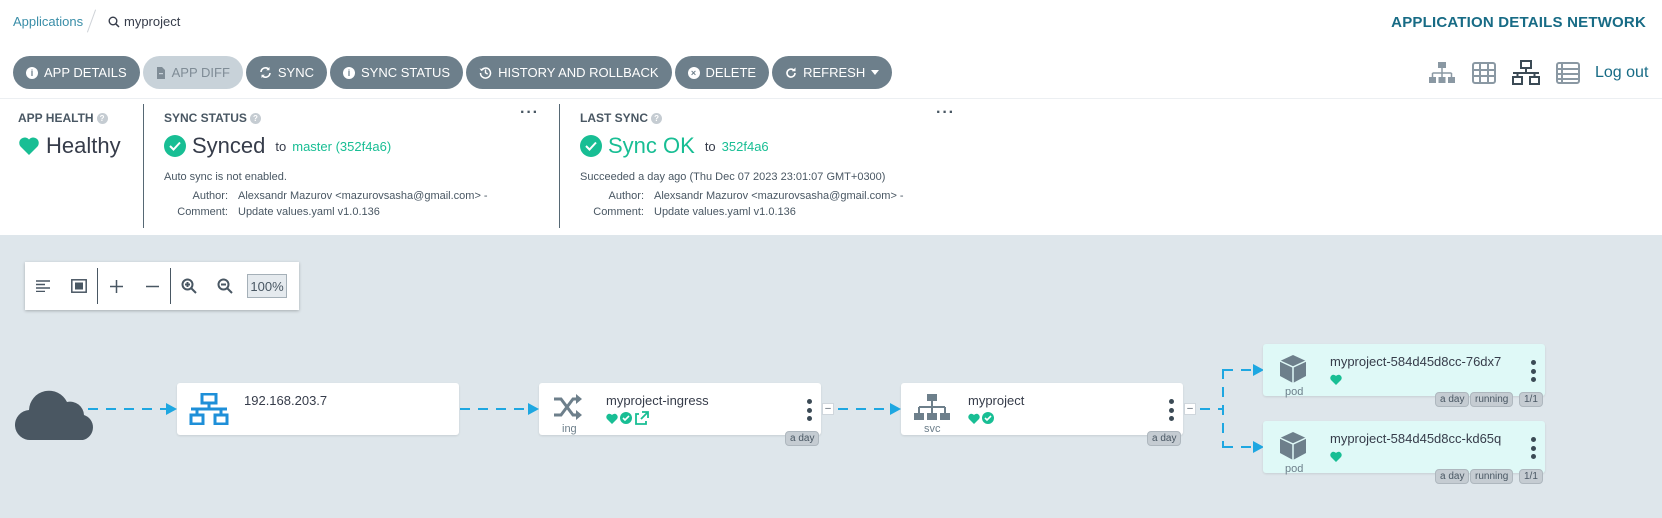 The height and width of the screenshot is (518, 1662). What do you see at coordinates (981, 418) in the screenshot?
I see `node-service-status-icons` at bounding box center [981, 418].